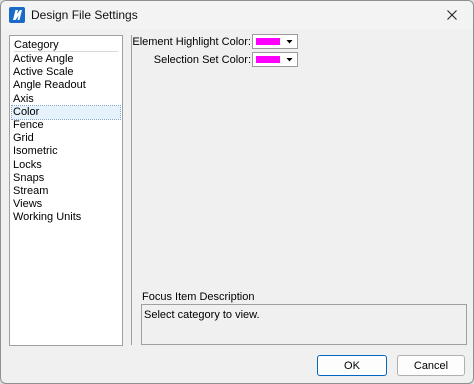 The width and height of the screenshot is (474, 384). Describe the element at coordinates (66, 151) in the screenshot. I see `category-item: Isometric` at that location.